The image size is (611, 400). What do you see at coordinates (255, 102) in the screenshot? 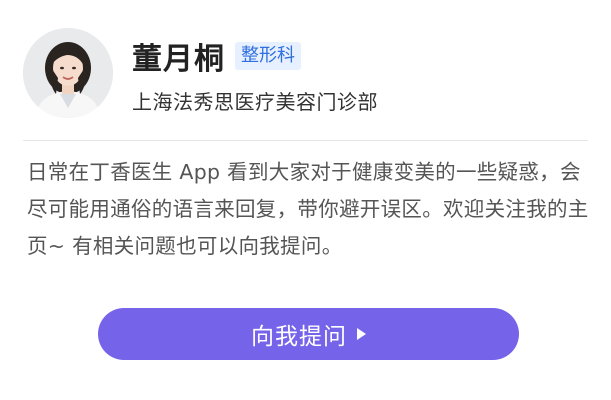
I see `hospital-name: 上海法秀思医疗美容门诊部` at bounding box center [255, 102].